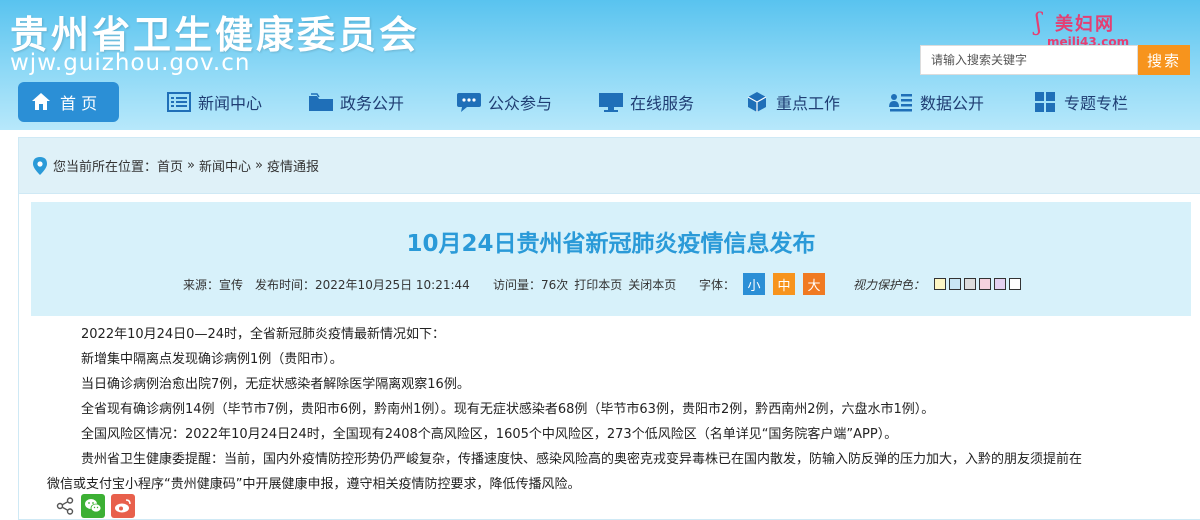  Describe the element at coordinates (1045, 102) in the screenshot. I see `grid-icon` at that location.